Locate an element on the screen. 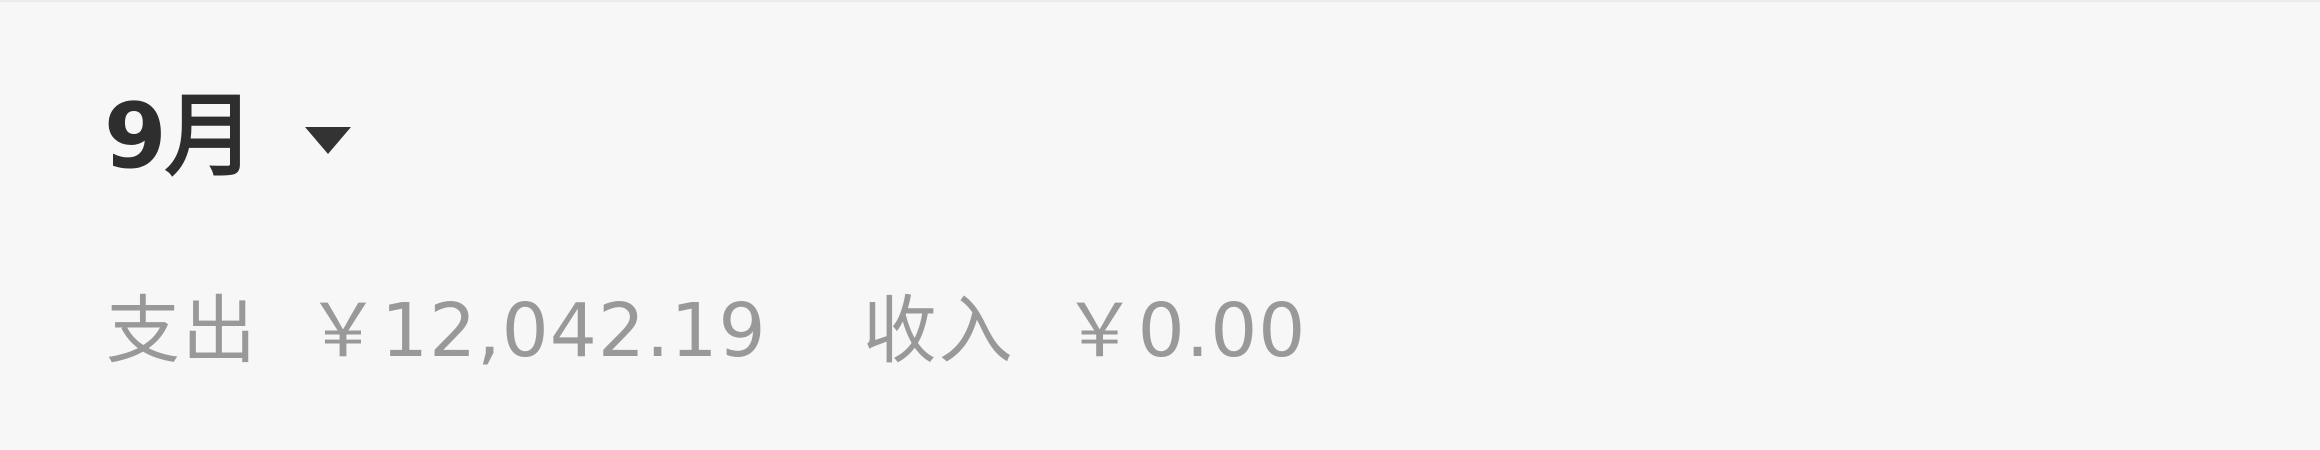 The image size is (2320, 450). caret-down-icon is located at coordinates (327, 140).